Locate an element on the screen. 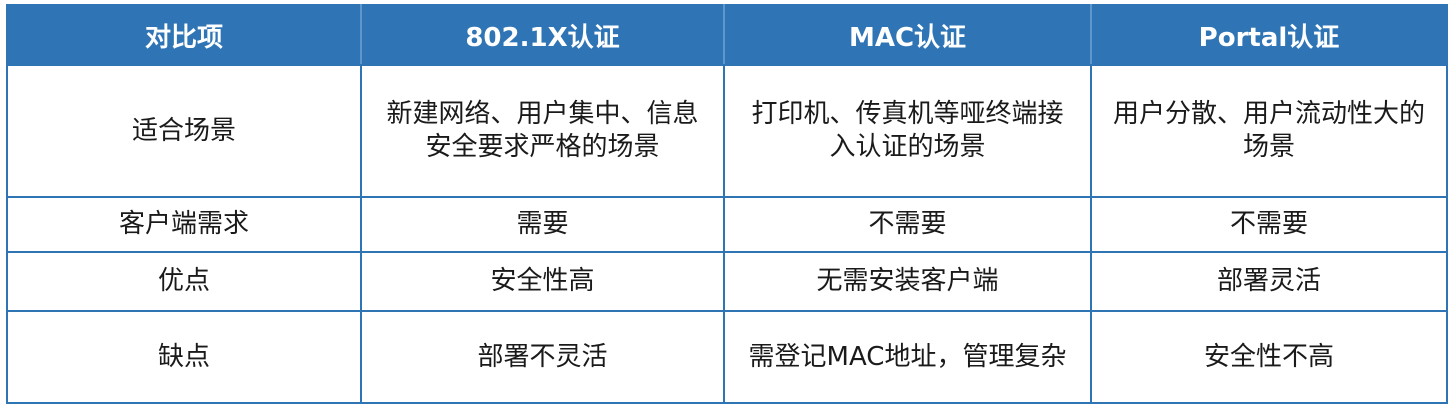 This screenshot has width=1452, height=409. header-portal-auth: Portal认证 is located at coordinates (1269, 35).